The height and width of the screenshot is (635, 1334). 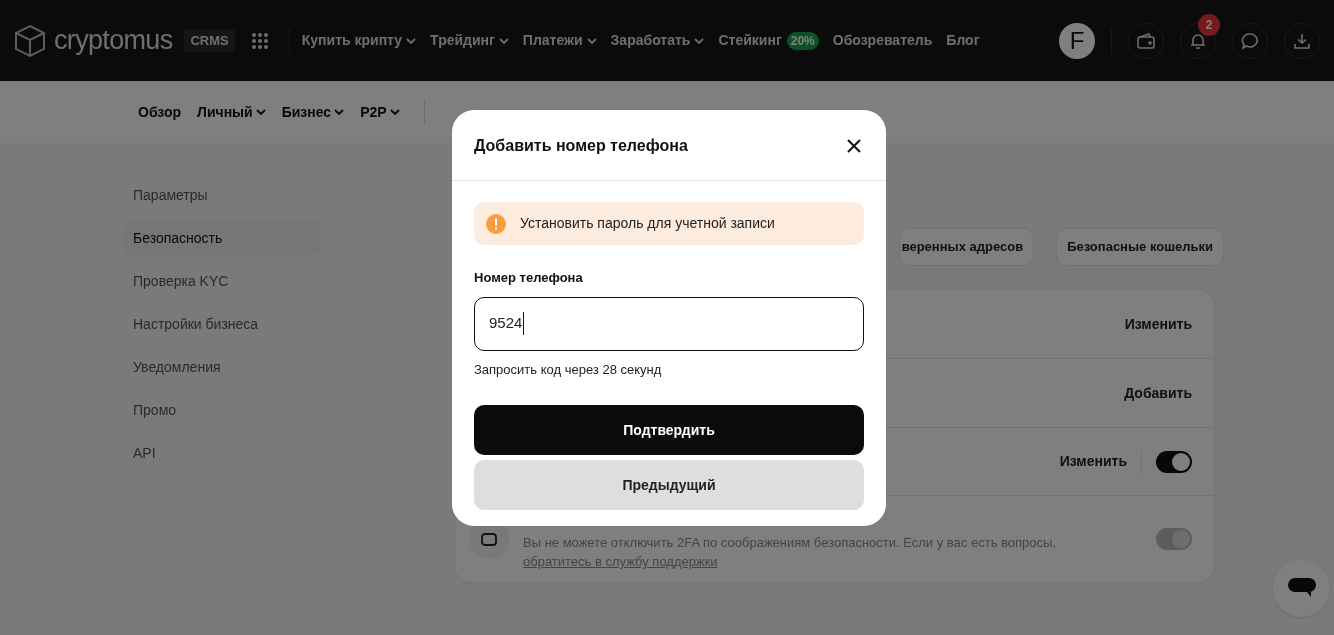 I want to click on resend-hint: Запросить код через 28 секунд, so click(x=568, y=369).